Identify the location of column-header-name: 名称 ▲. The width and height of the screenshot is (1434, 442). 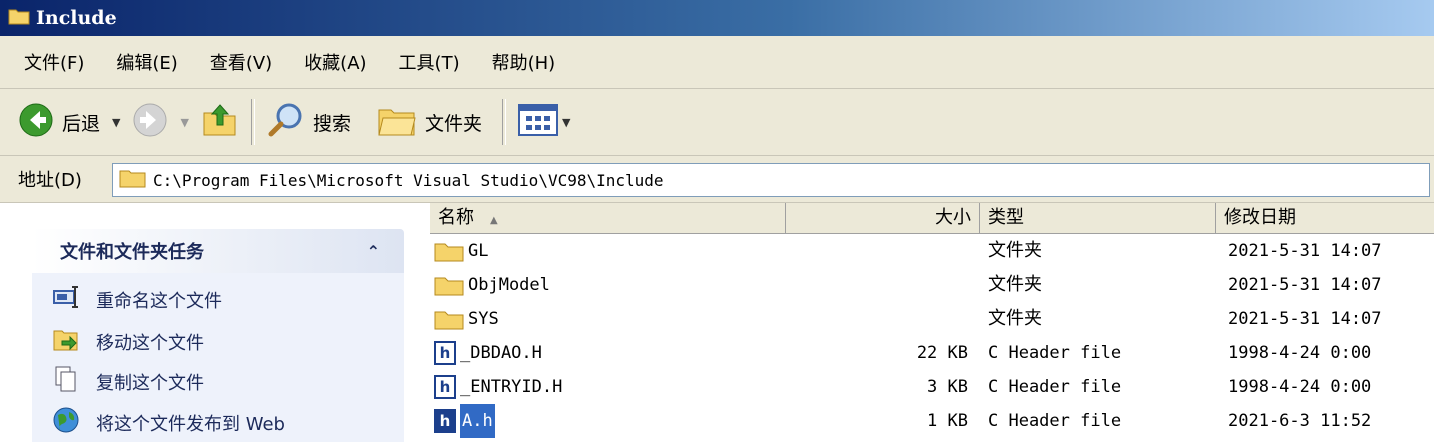
(608, 218).